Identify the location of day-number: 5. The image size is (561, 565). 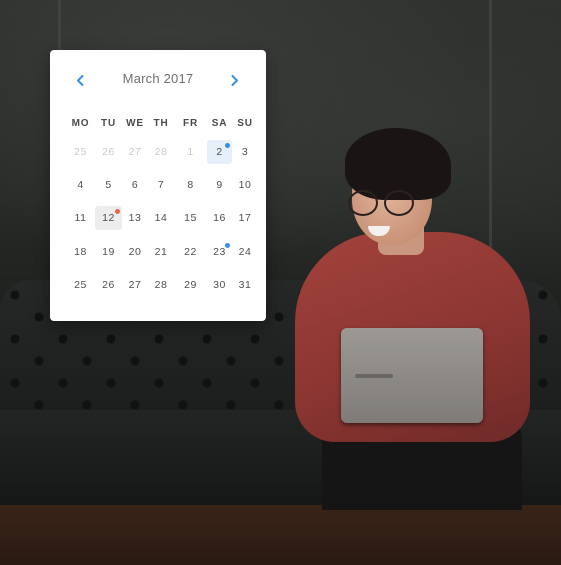
(108, 185).